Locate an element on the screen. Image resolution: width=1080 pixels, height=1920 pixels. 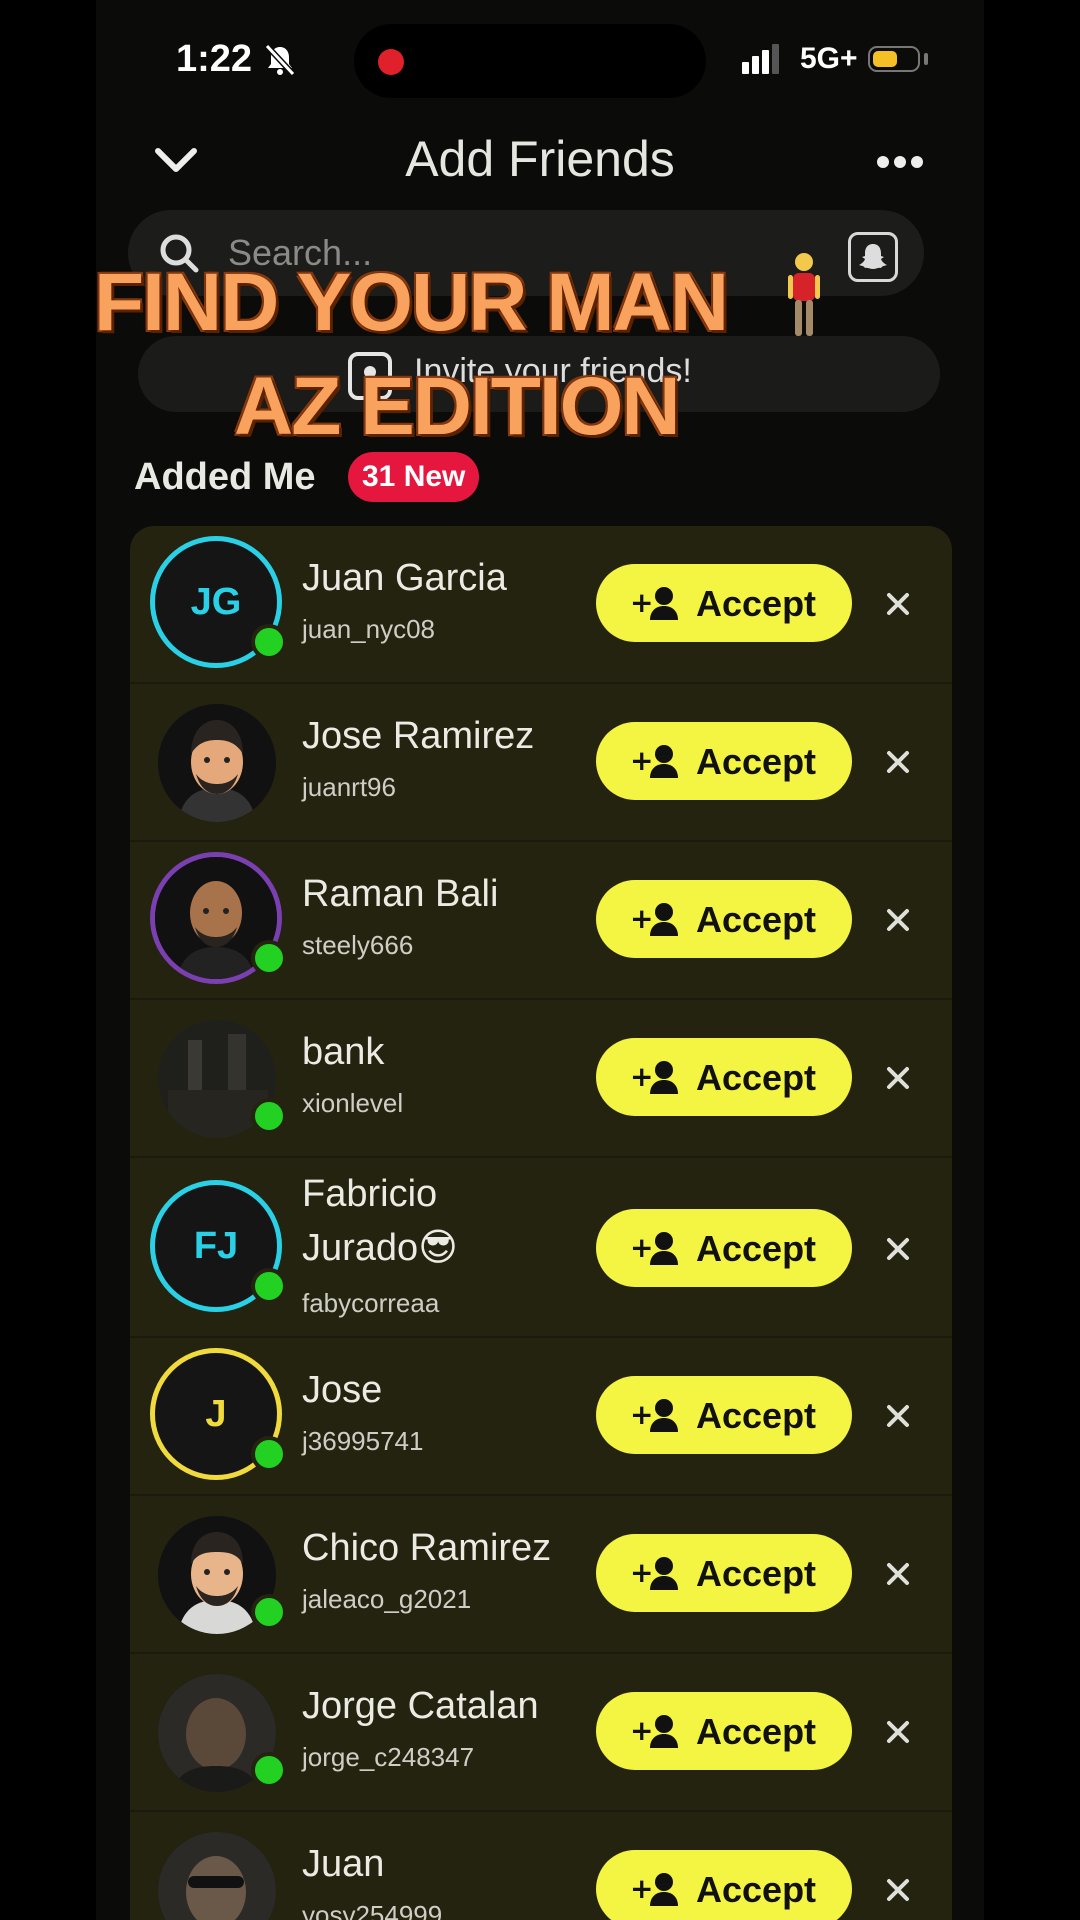
friend-name: Jose Ramirez is located at coordinates (418, 736).